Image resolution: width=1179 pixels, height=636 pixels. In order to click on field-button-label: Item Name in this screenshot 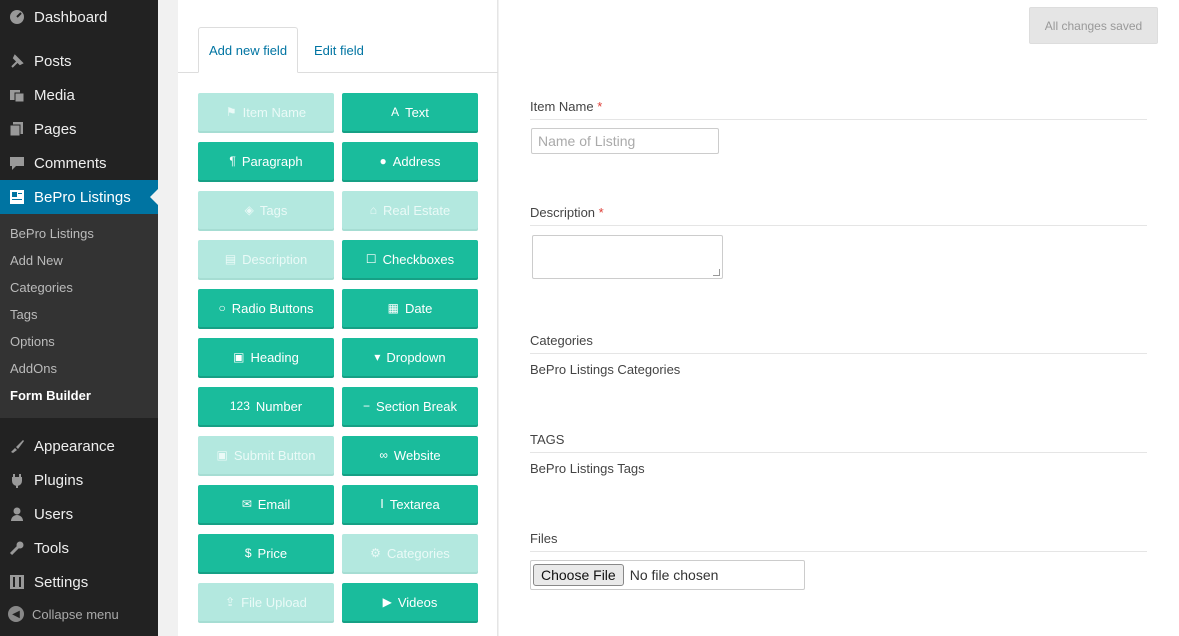, I will do `click(274, 112)`.